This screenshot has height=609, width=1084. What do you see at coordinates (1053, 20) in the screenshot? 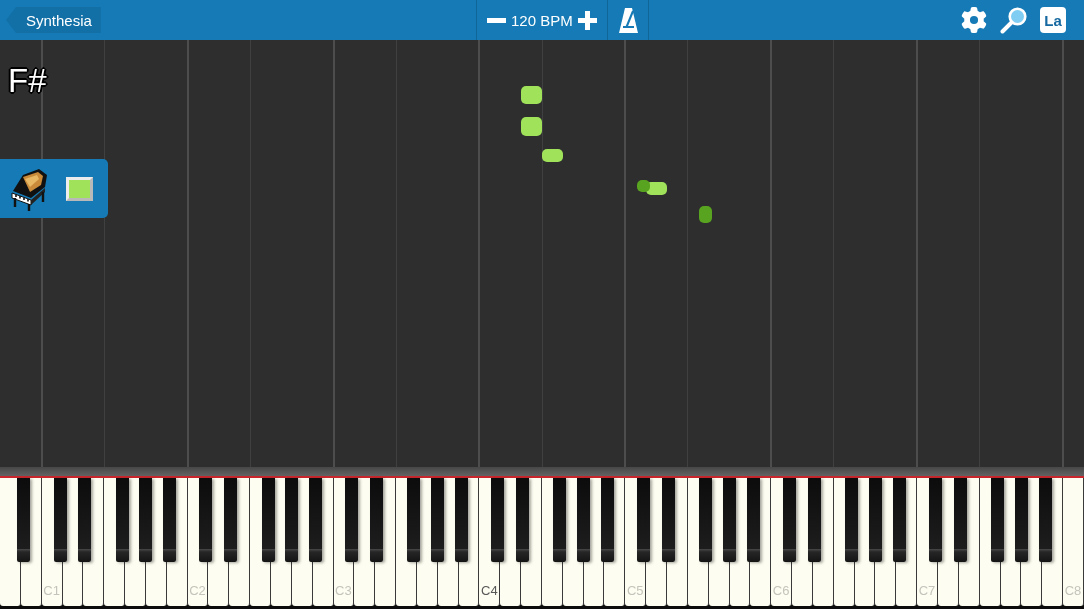
I see `labels-button: La` at bounding box center [1053, 20].